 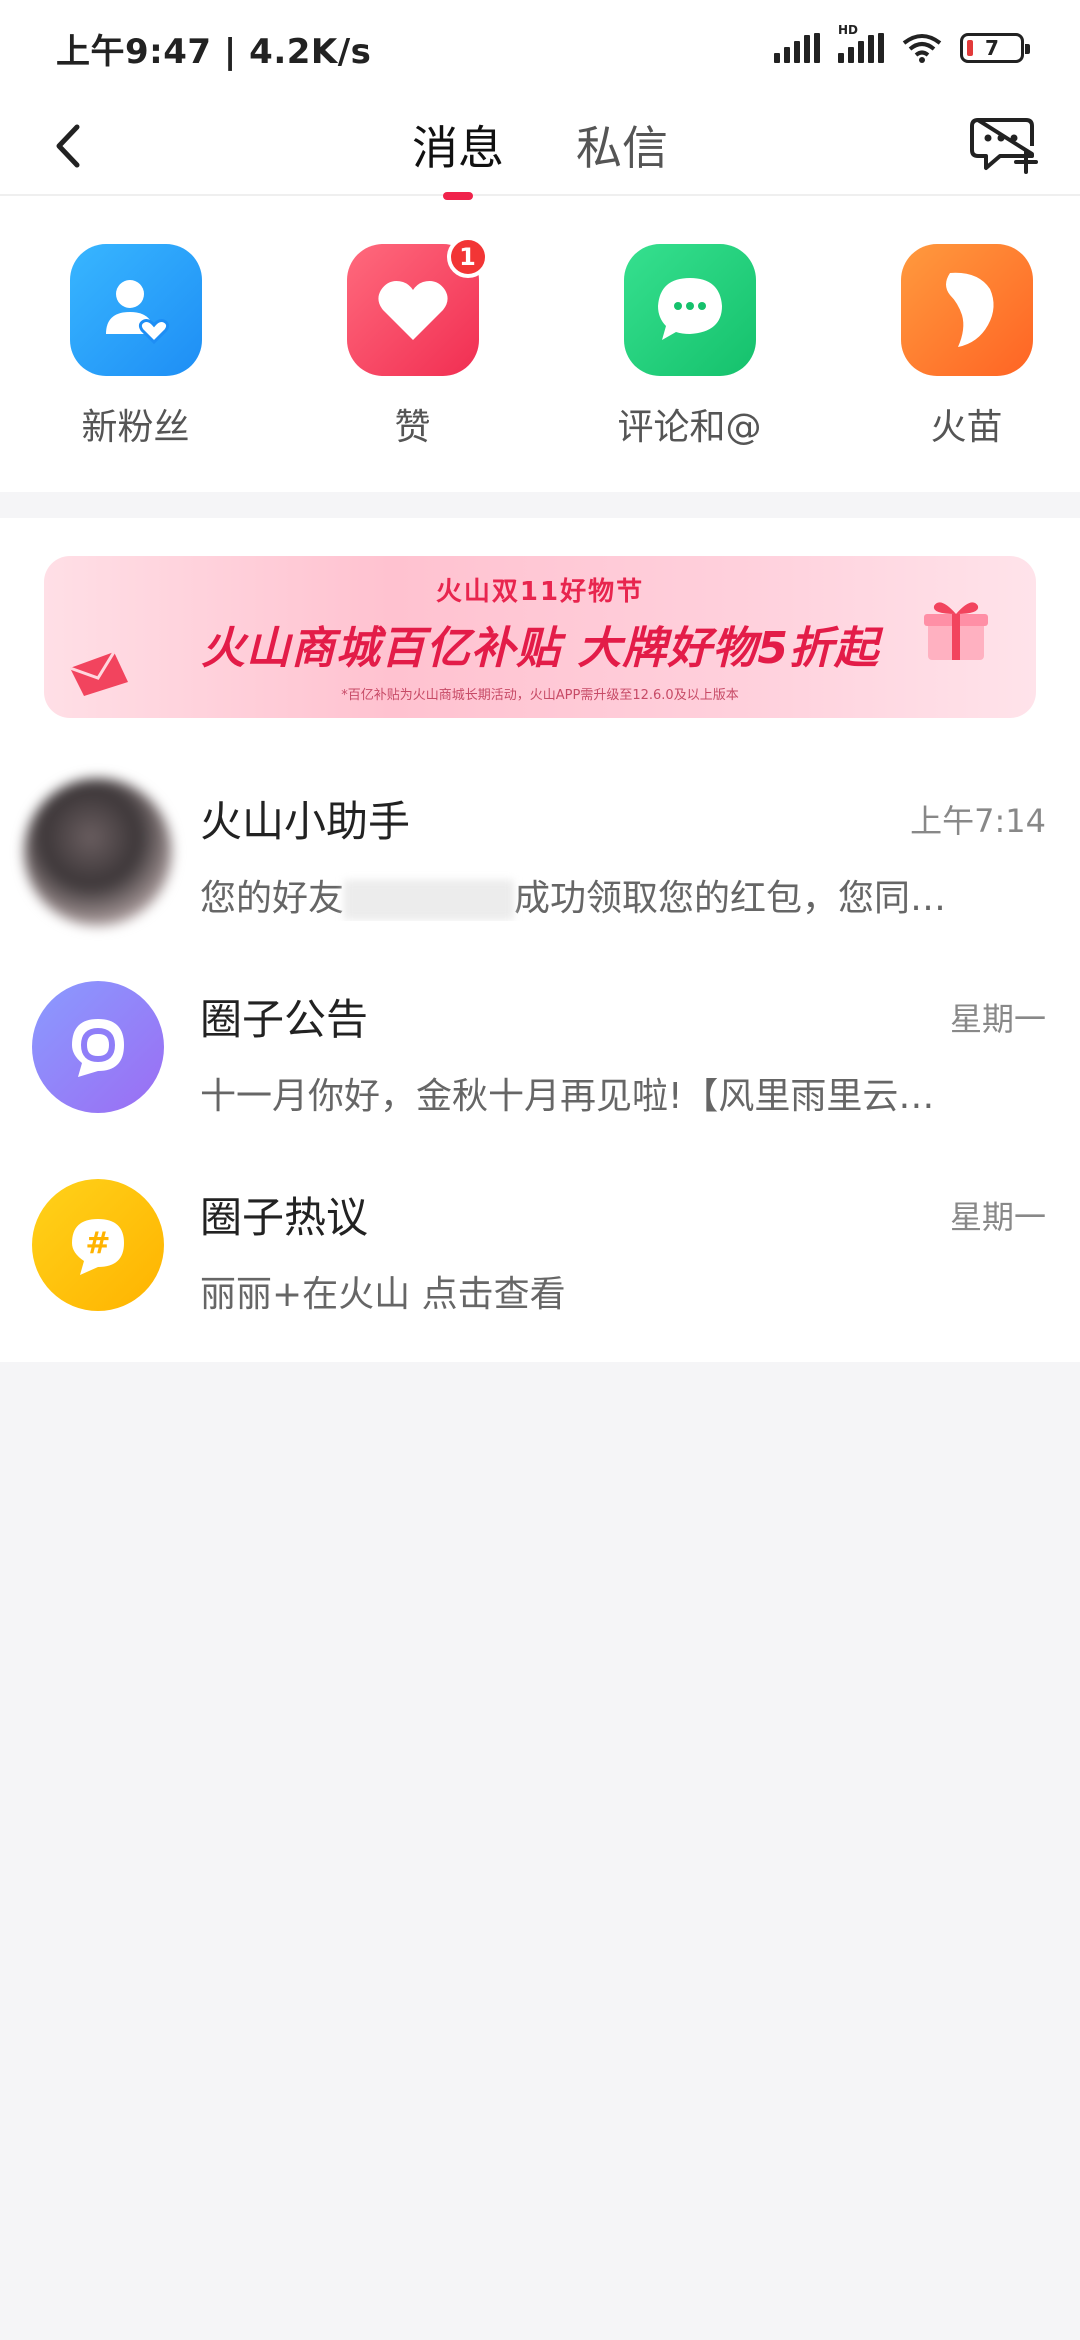 I want to click on banner-note: *百亿补贴为火山商城长期活动，火山APP需升级至12.6.0及以上版本, so click(x=540, y=695).